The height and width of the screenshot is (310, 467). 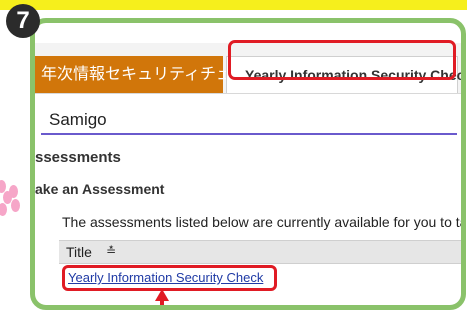 I want to click on tab-highlight-box, so click(x=342, y=60).